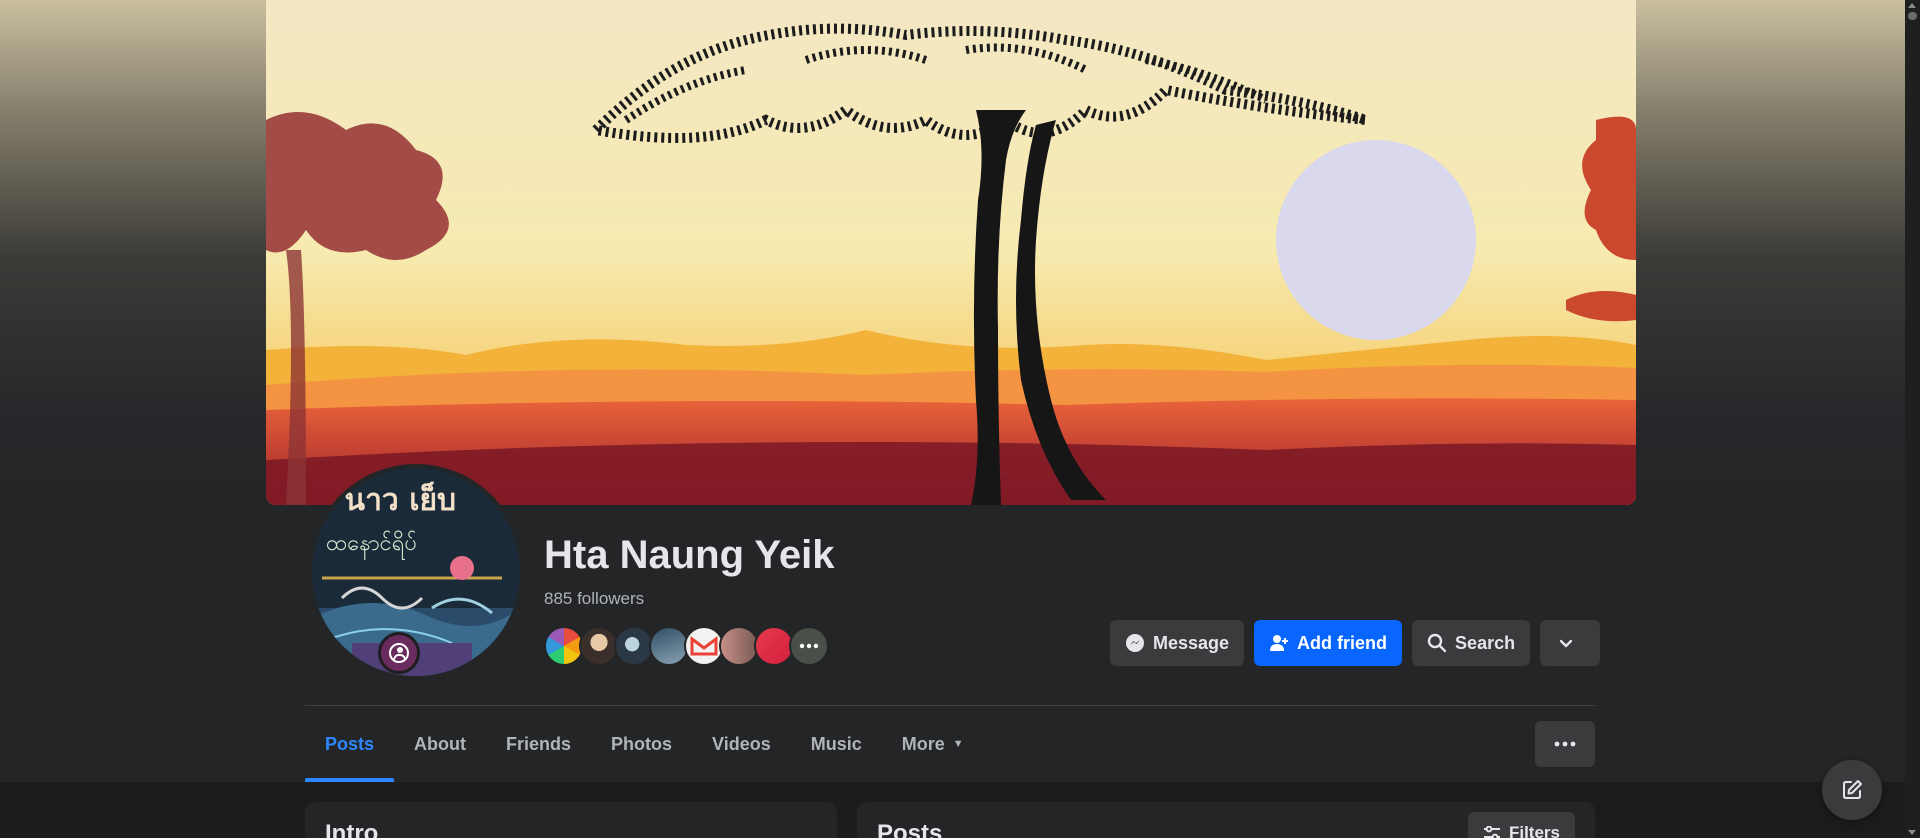 Image resolution: width=1920 pixels, height=838 pixels. Describe the element at coordinates (1912, 832) in the screenshot. I see `scroll-down-arrow-icon` at that location.